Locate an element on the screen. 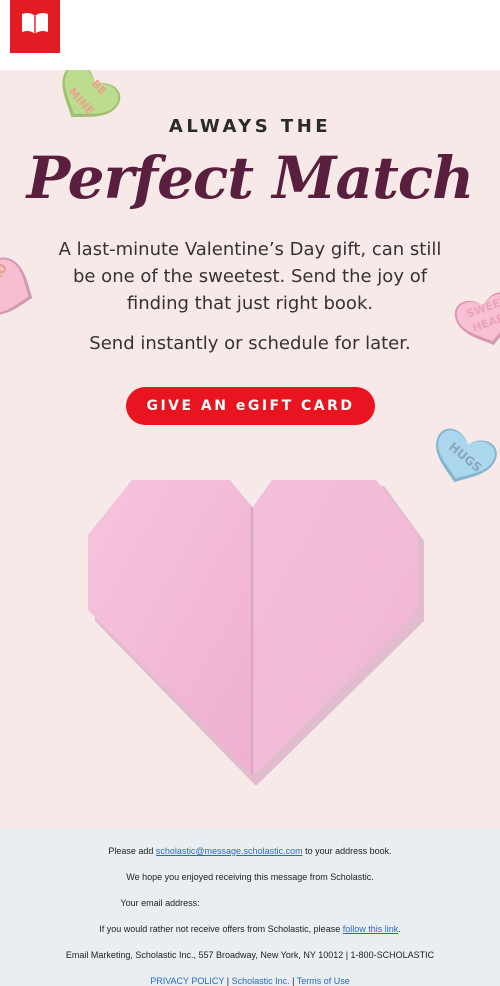  scholastic-logo is located at coordinates (35, 26).